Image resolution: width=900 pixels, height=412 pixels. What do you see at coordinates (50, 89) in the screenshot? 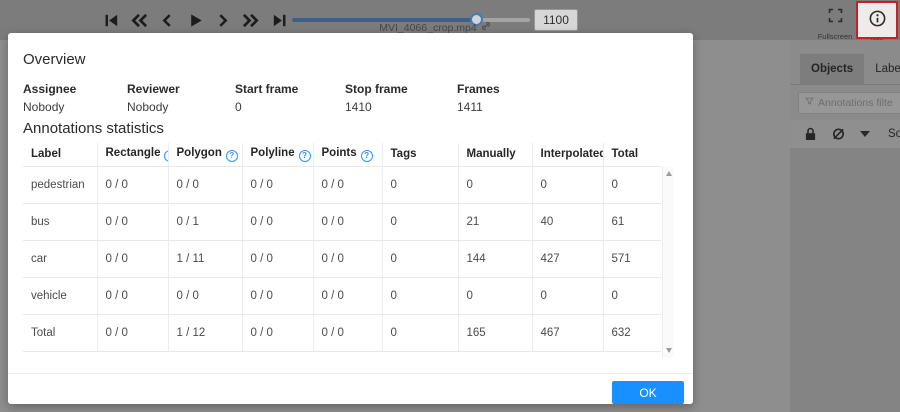
I see `field-label: Assignee` at bounding box center [50, 89].